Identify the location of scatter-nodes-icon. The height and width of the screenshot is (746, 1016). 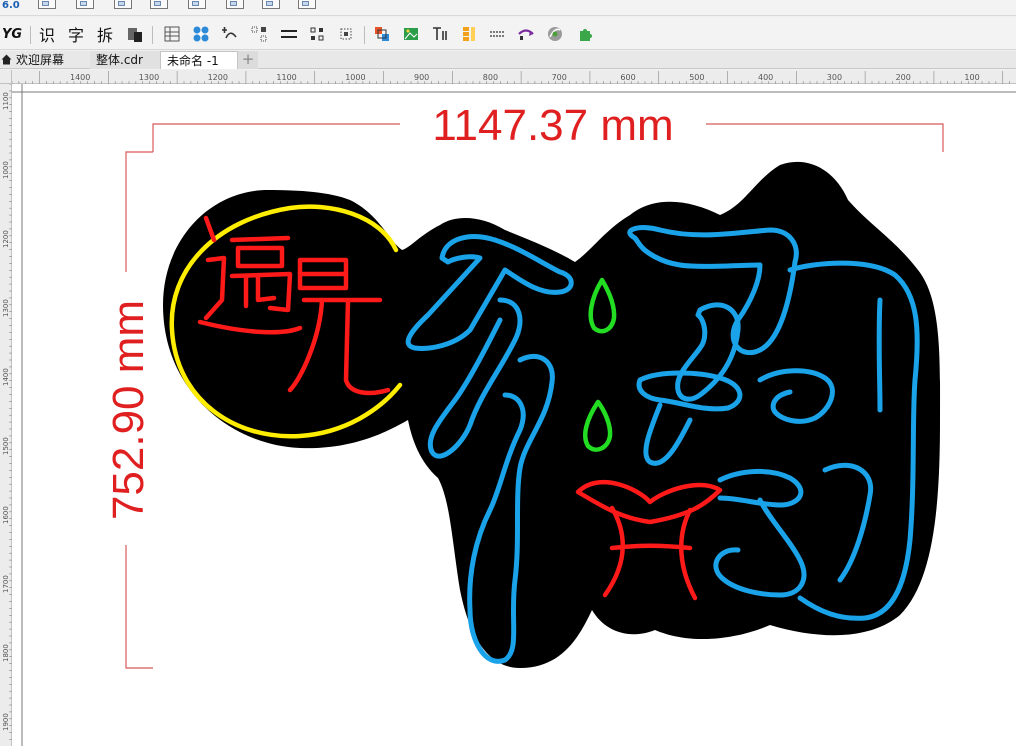
(346, 34).